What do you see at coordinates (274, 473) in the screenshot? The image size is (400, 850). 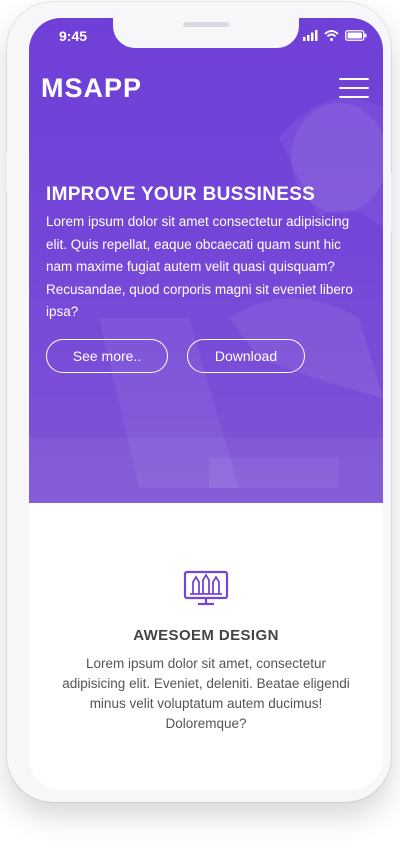 I see `bg-keyboard` at bounding box center [274, 473].